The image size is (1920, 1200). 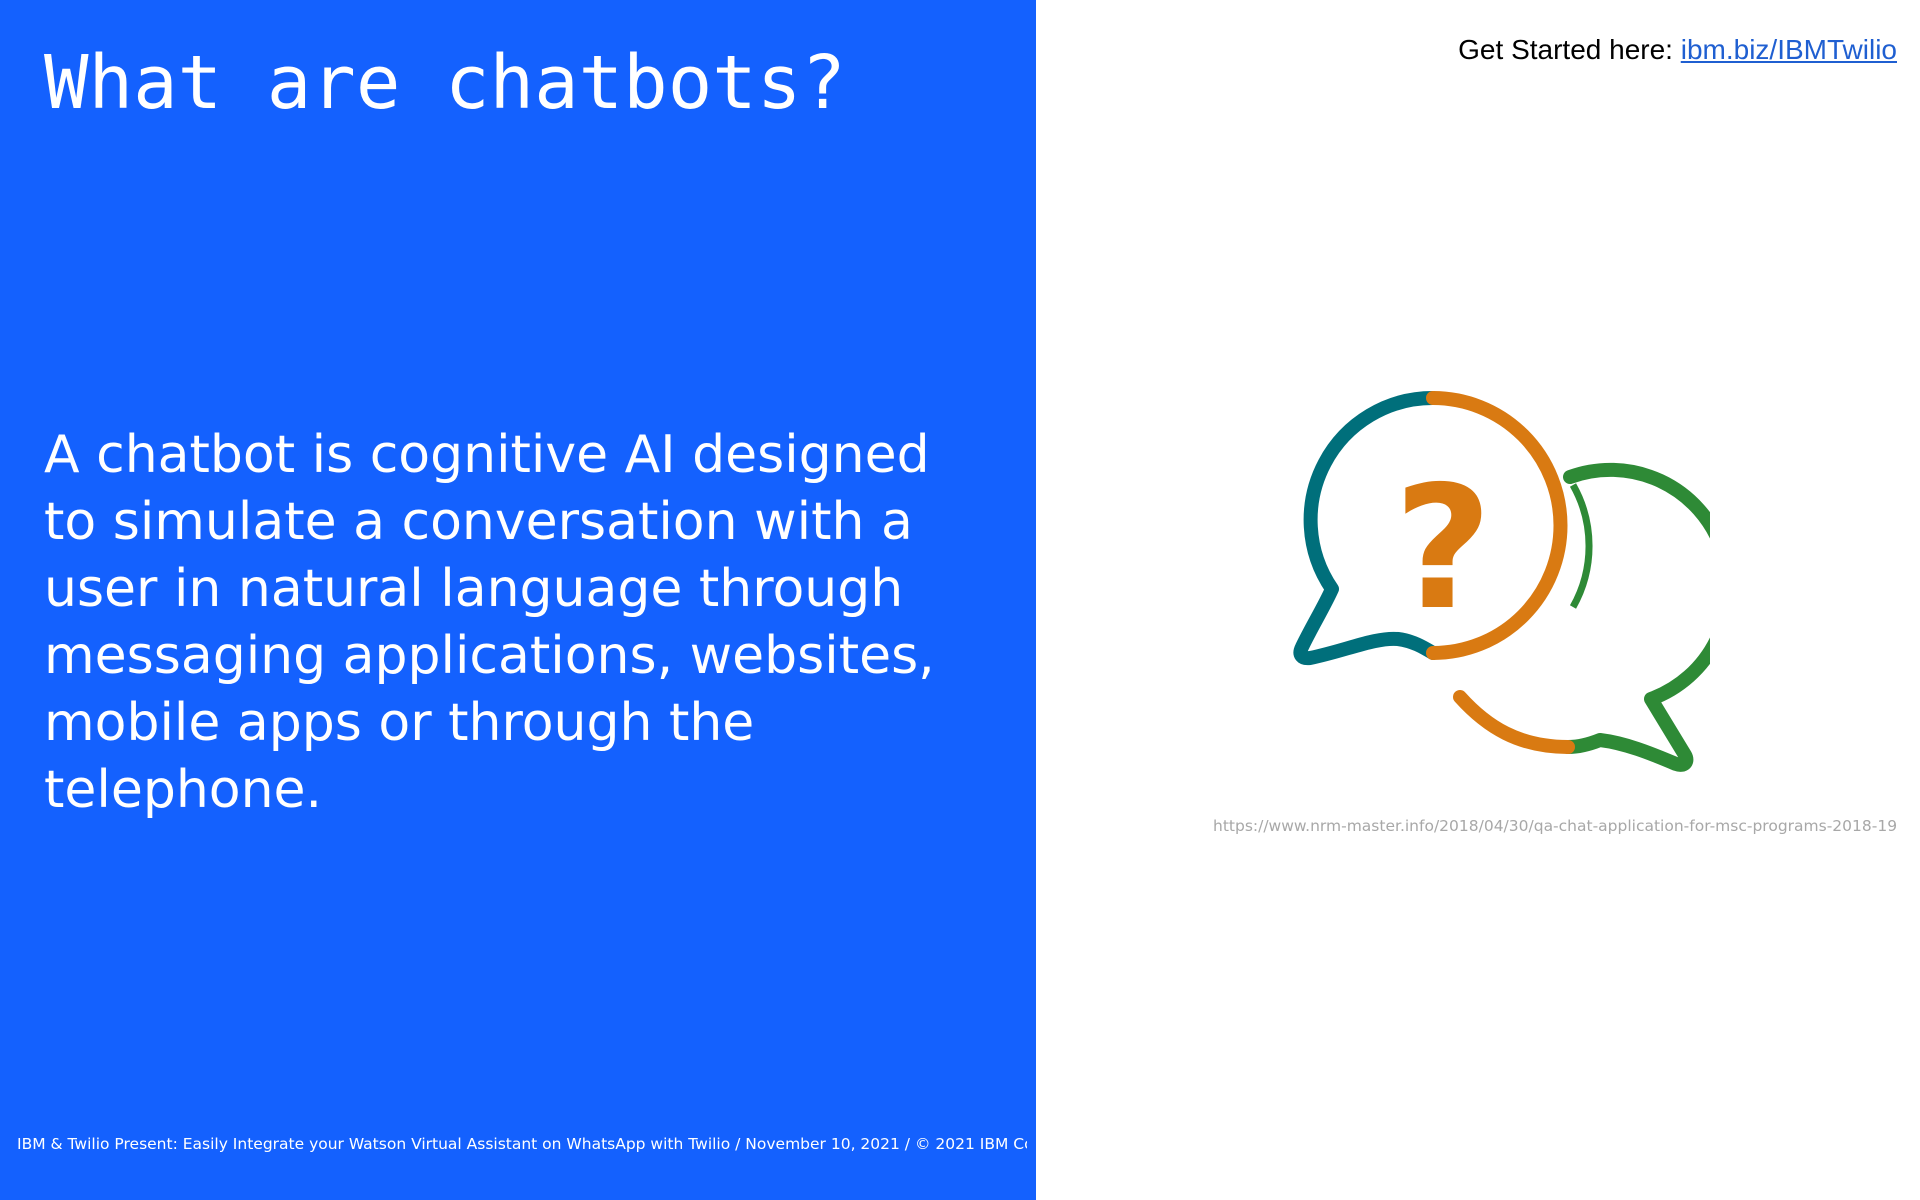 I want to click on slide-title: What are chatbots?, so click(x=445, y=83).